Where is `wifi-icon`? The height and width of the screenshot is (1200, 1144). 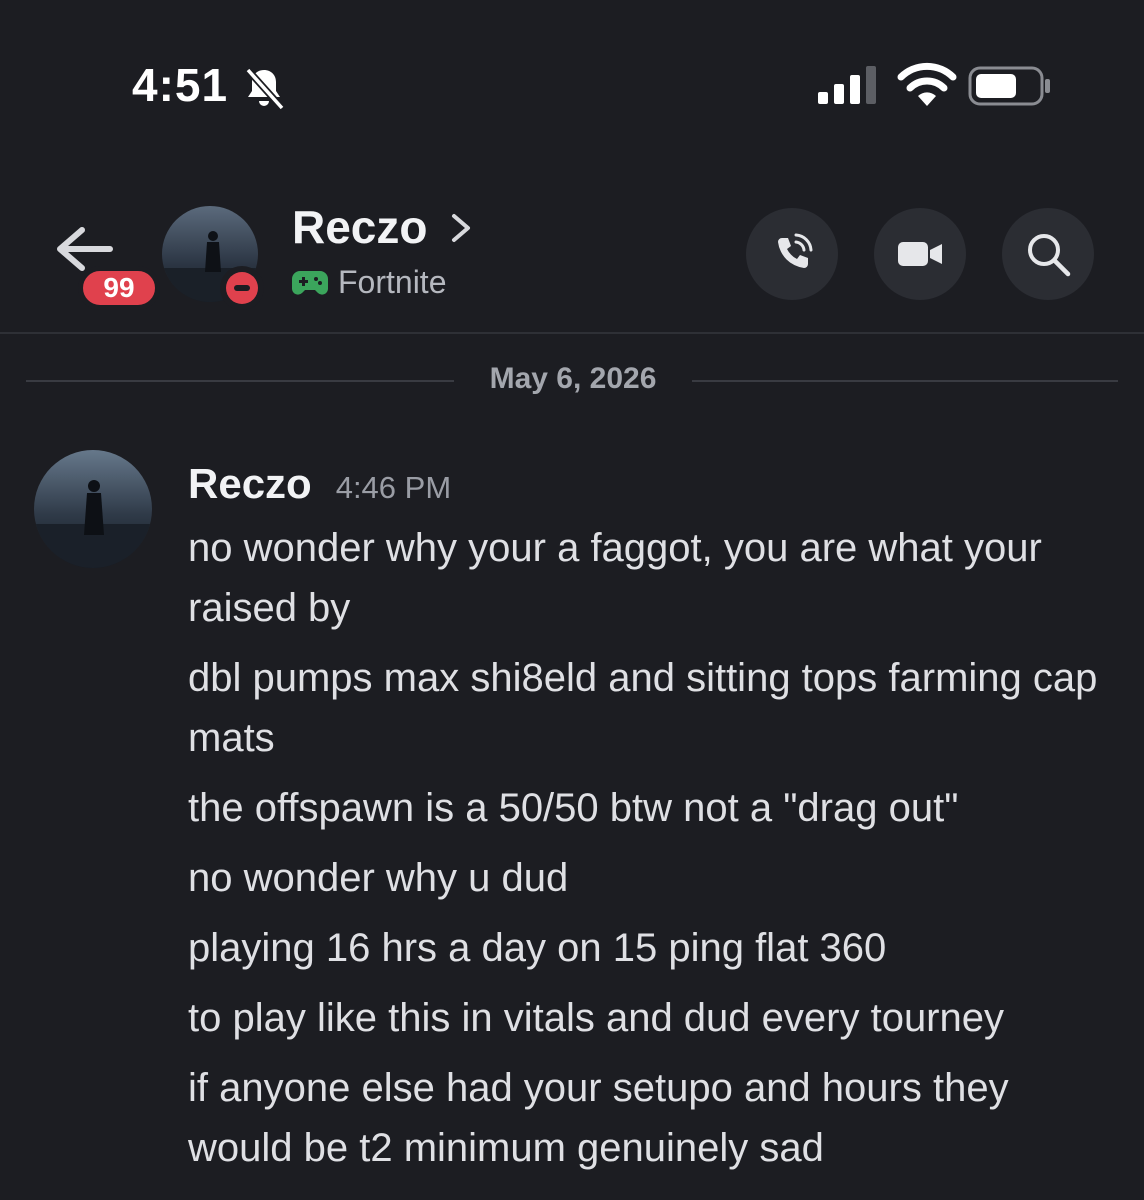 wifi-icon is located at coordinates (927, 84).